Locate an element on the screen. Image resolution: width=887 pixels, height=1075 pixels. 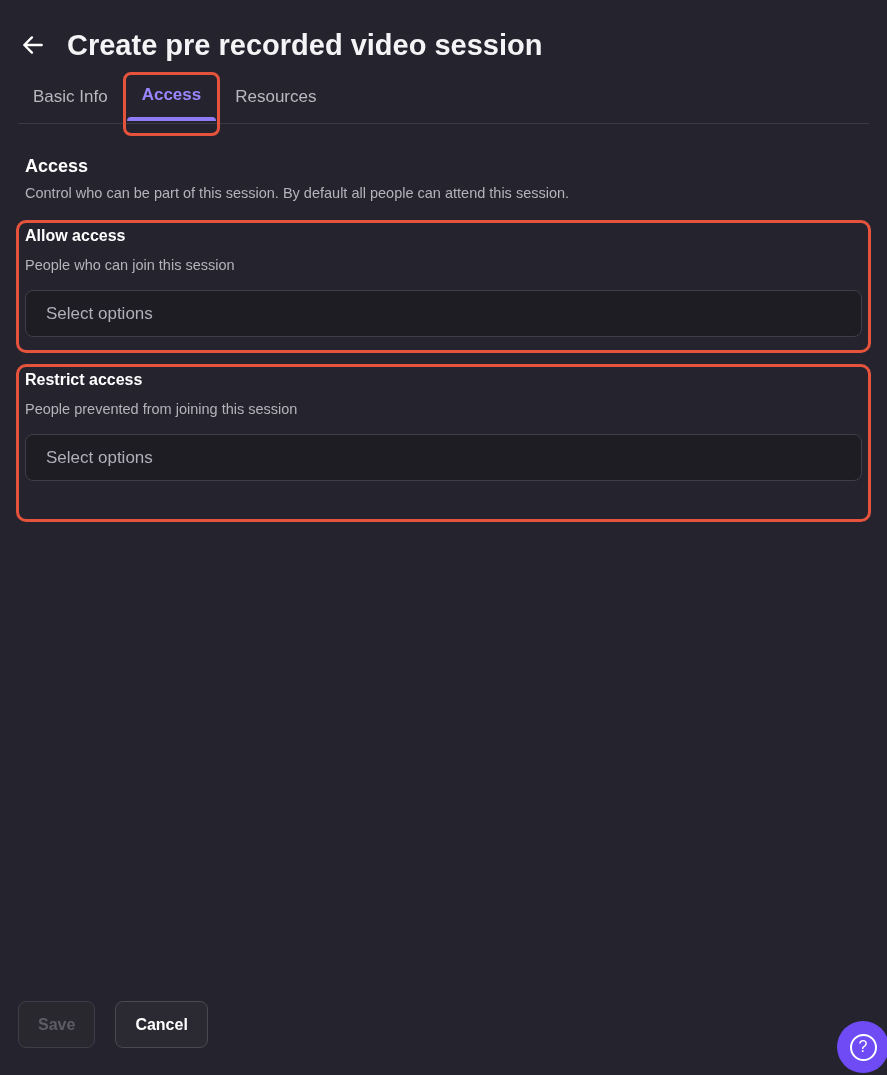
field-label: Restrict access is located at coordinates (84, 380).